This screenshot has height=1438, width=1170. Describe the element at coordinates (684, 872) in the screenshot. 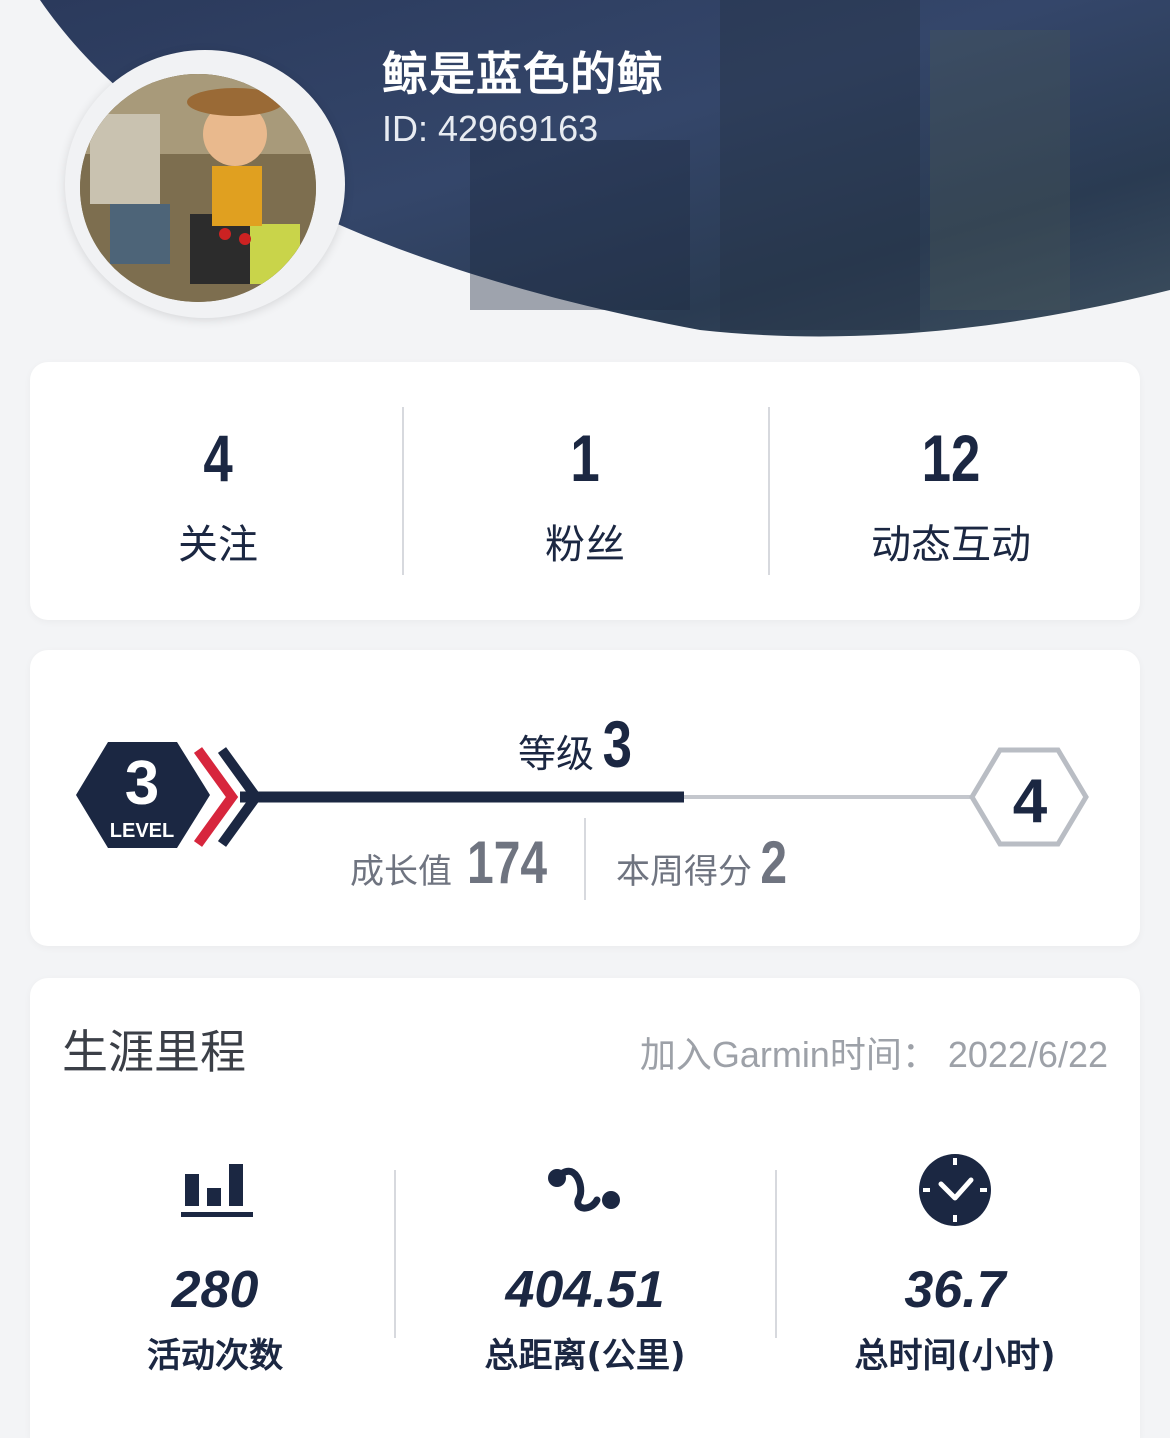

I see `weekly-label: 本周得分` at that location.